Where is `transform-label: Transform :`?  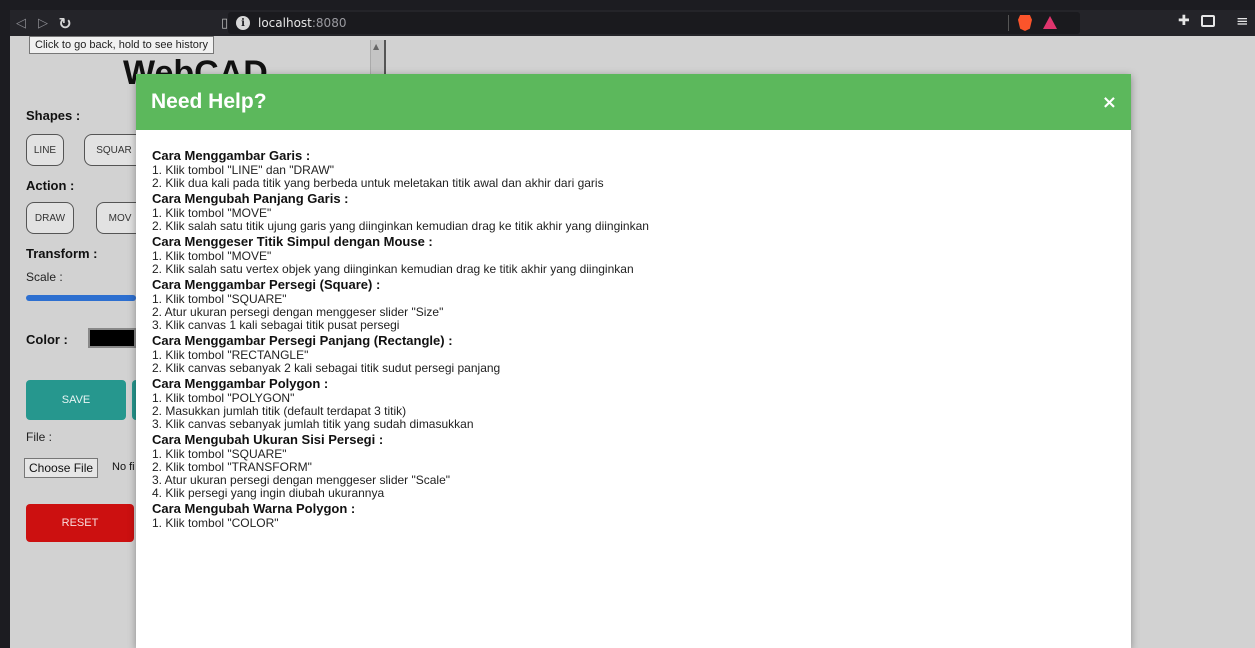
transform-label: Transform : is located at coordinates (62, 253).